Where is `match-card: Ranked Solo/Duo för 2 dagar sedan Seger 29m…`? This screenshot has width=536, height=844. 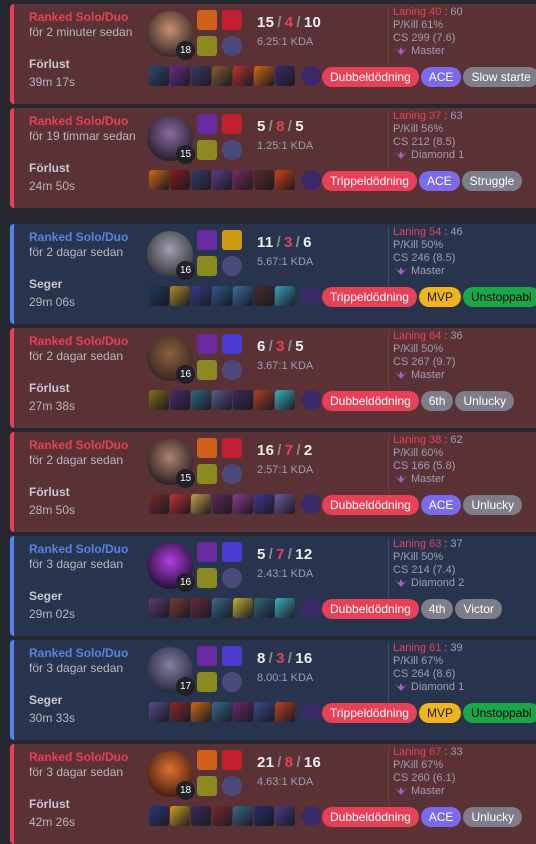
match-card: Ranked Solo/Duo för 2 dagar sedan Seger 29m… is located at coordinates (273, 274).